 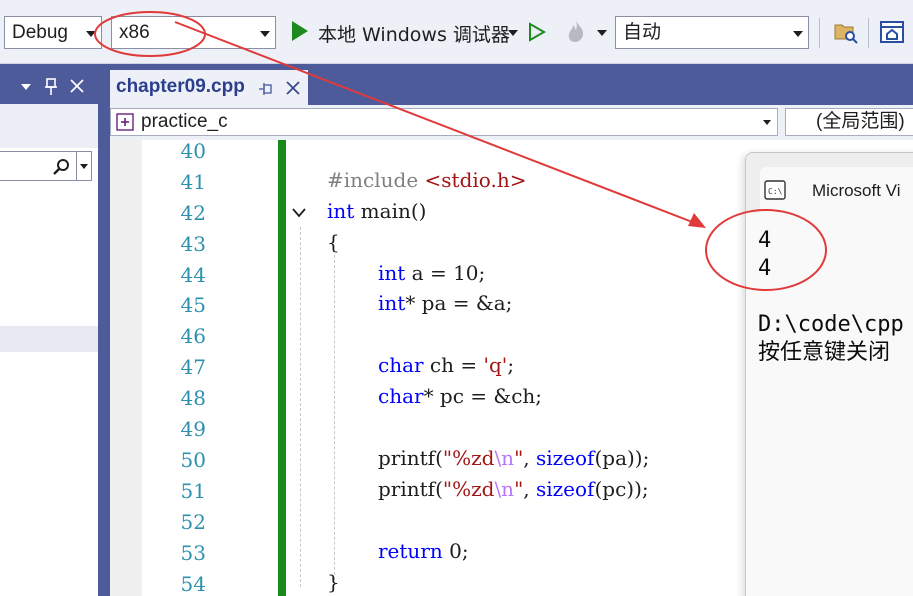 What do you see at coordinates (333, 242) in the screenshot?
I see `code-line: {` at bounding box center [333, 242].